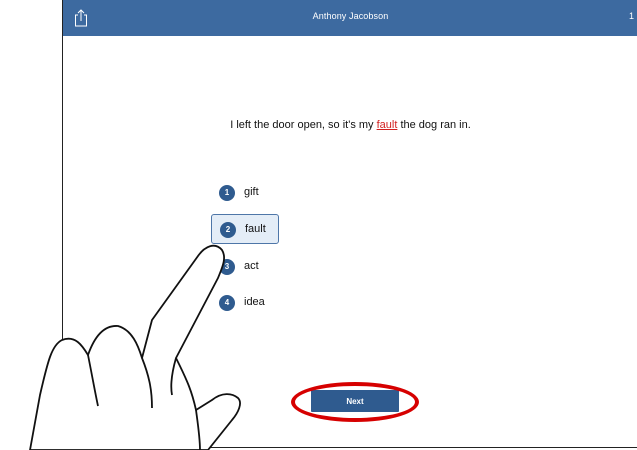  I want to click on option-number-badge: 4, so click(227, 303).